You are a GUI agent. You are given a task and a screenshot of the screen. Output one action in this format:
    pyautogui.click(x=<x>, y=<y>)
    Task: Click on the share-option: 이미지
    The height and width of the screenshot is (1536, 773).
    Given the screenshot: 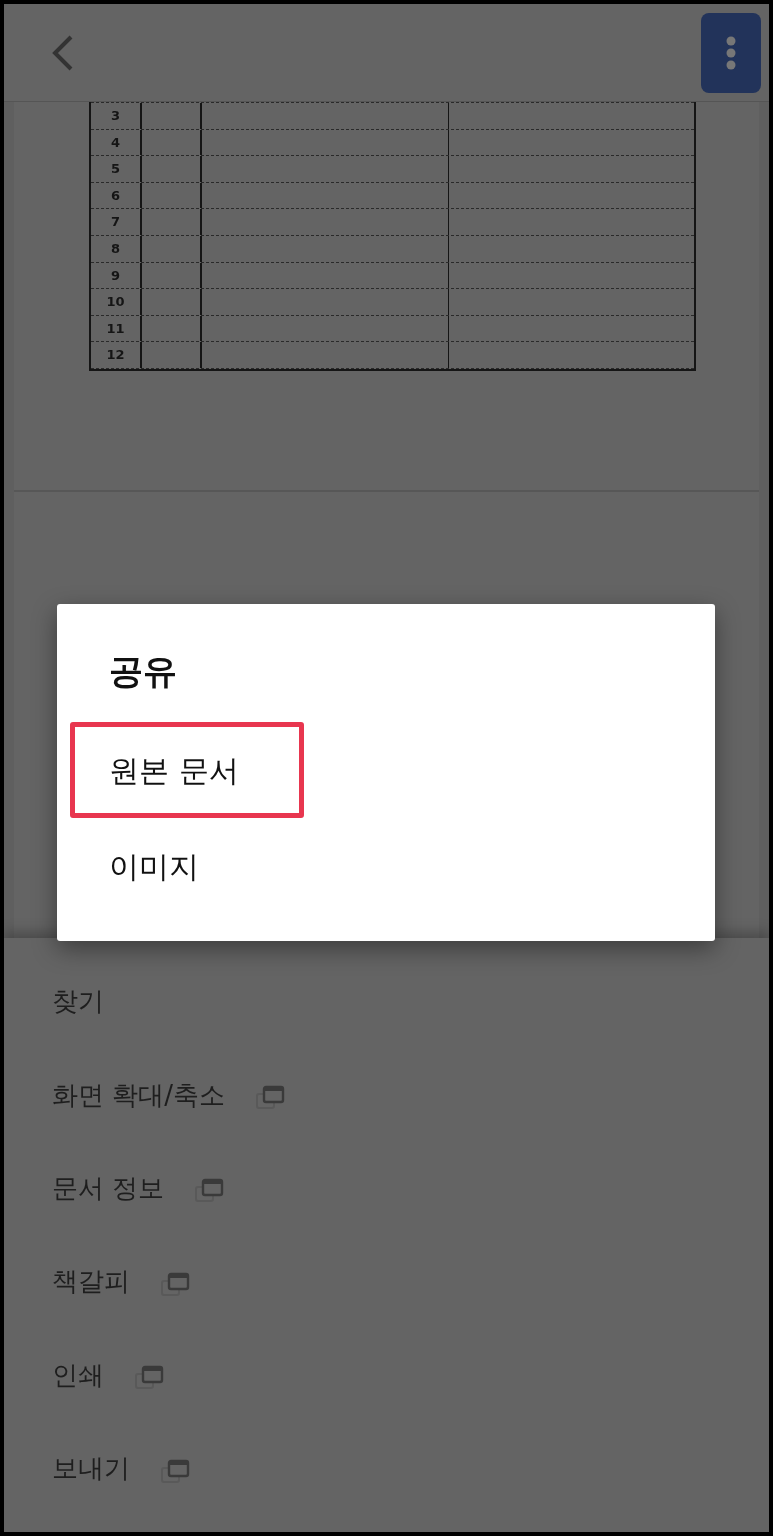 What is the action you would take?
    pyautogui.click(x=154, y=866)
    